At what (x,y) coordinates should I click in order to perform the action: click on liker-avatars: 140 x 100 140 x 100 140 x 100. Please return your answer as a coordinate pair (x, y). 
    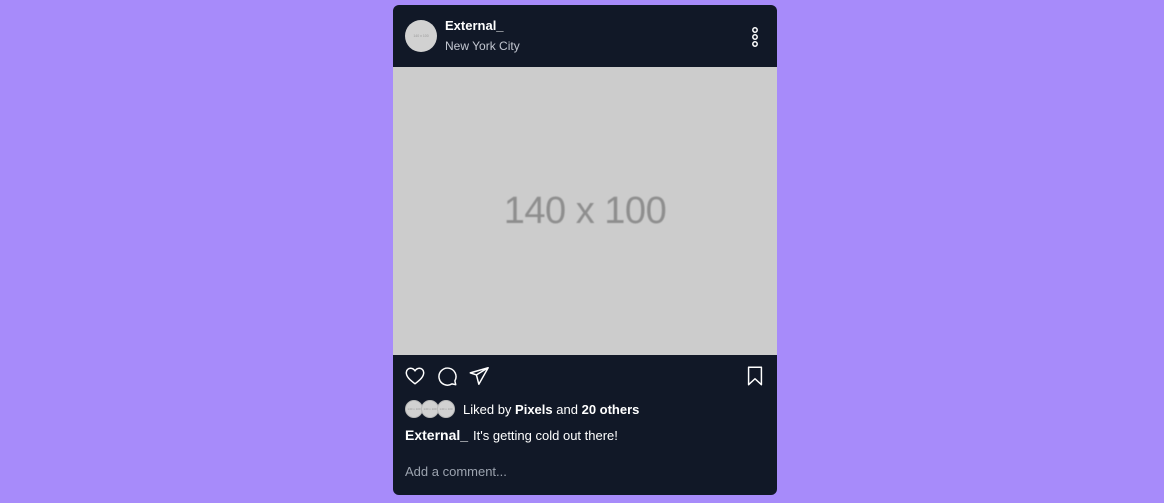
    Looking at the image, I should click on (430, 409).